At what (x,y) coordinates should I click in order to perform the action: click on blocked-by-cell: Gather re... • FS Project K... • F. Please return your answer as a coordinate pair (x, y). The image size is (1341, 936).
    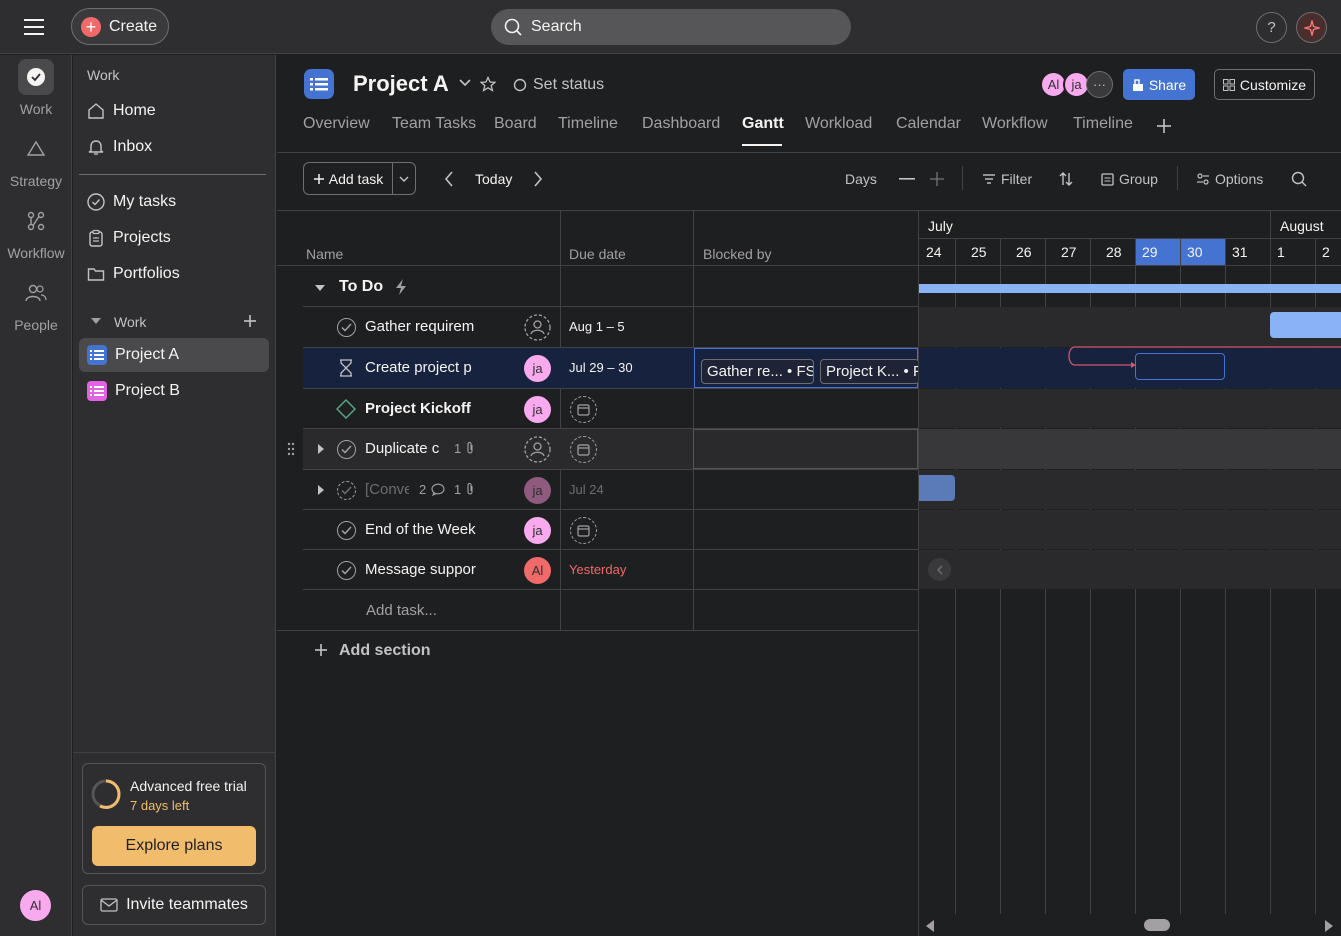
    Looking at the image, I should click on (806, 368).